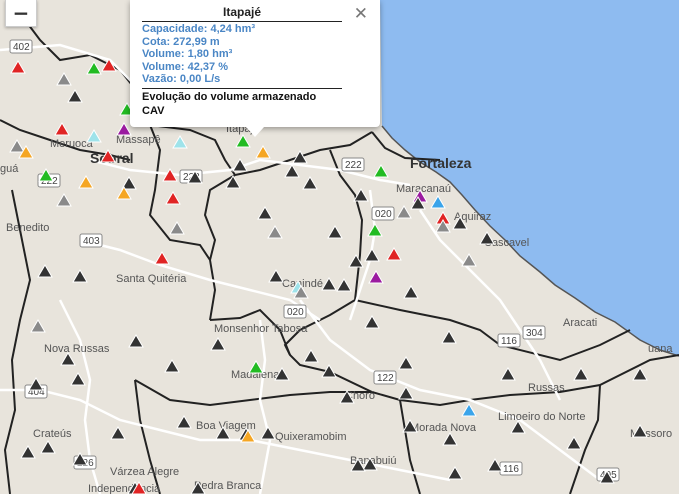  What do you see at coordinates (181, 79) in the screenshot?
I see `popup-flow: Vazão: 0,00 L/s` at bounding box center [181, 79].